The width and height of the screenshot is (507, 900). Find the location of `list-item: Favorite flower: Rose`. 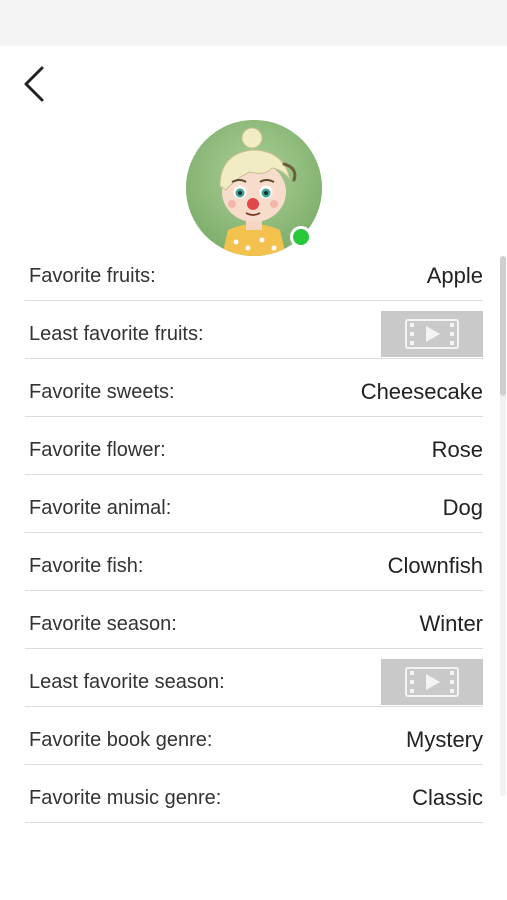

list-item: Favorite flower: Rose is located at coordinates (254, 446).